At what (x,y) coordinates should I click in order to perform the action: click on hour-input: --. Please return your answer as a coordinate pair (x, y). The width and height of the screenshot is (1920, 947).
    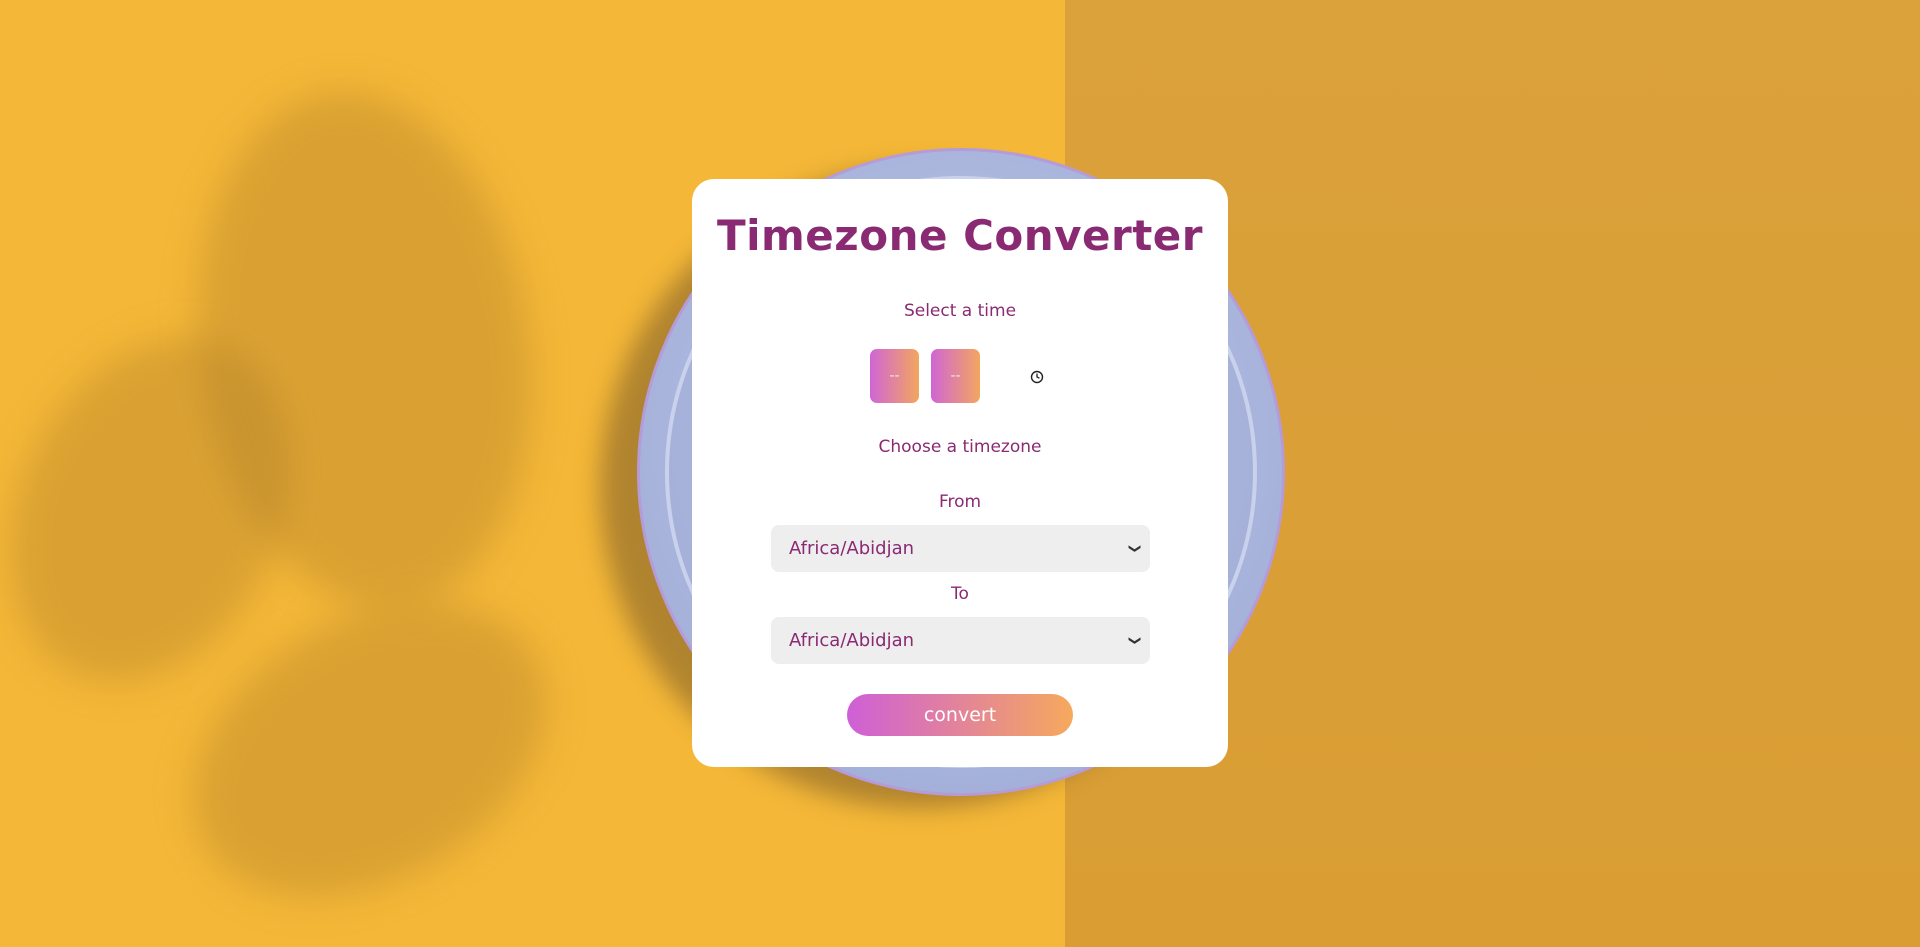
    Looking at the image, I should click on (894, 376).